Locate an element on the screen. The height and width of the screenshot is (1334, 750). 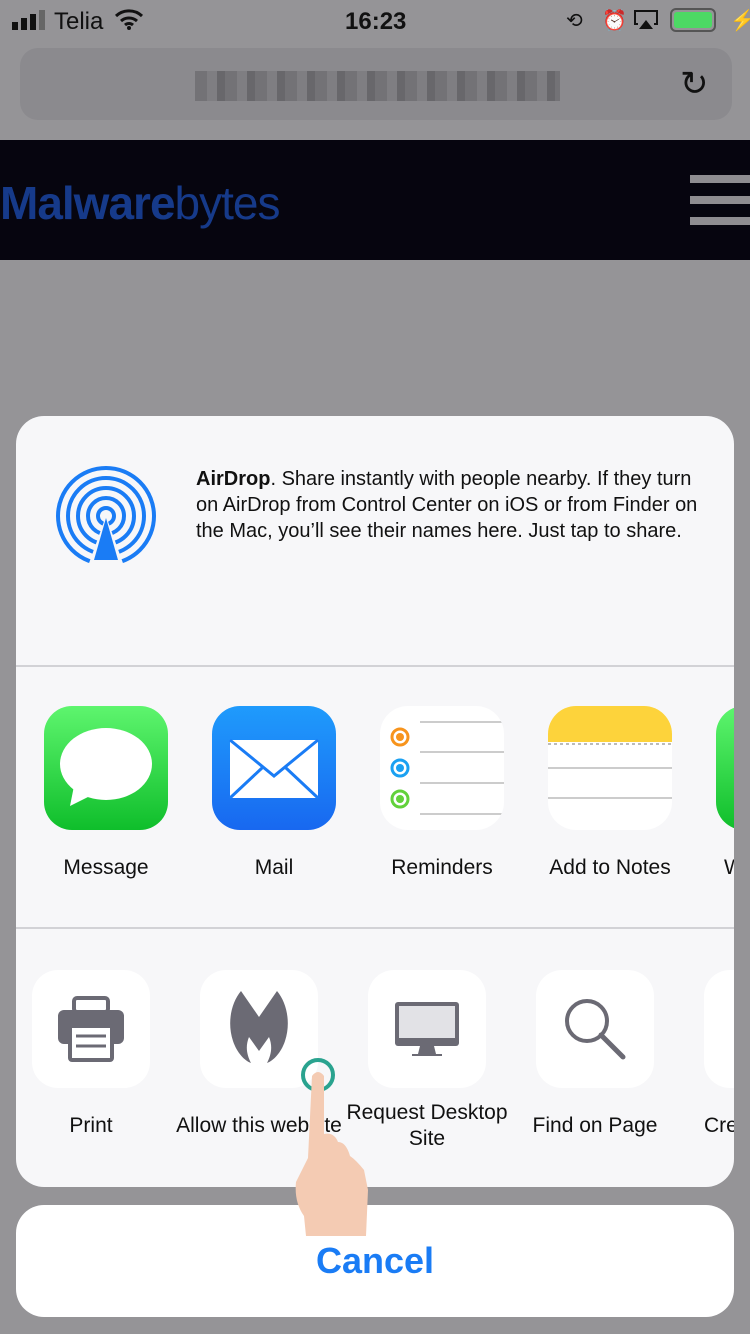
carrier: Telia is located at coordinates (79, 21).